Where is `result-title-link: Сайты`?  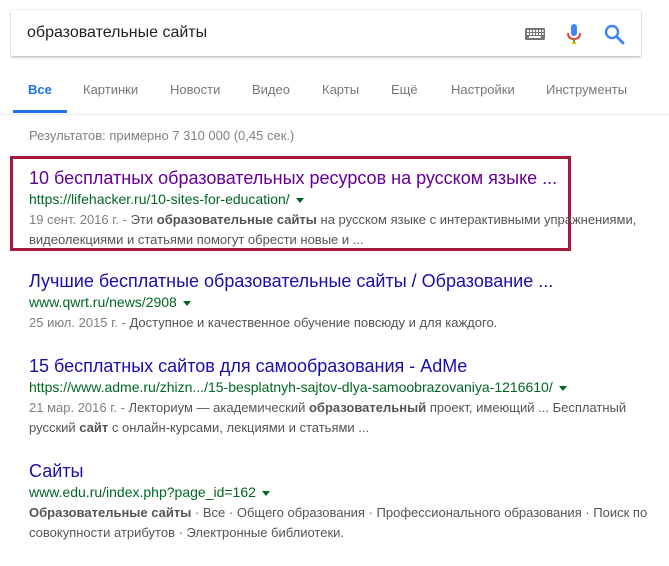
result-title-link: Сайты is located at coordinates (339, 471).